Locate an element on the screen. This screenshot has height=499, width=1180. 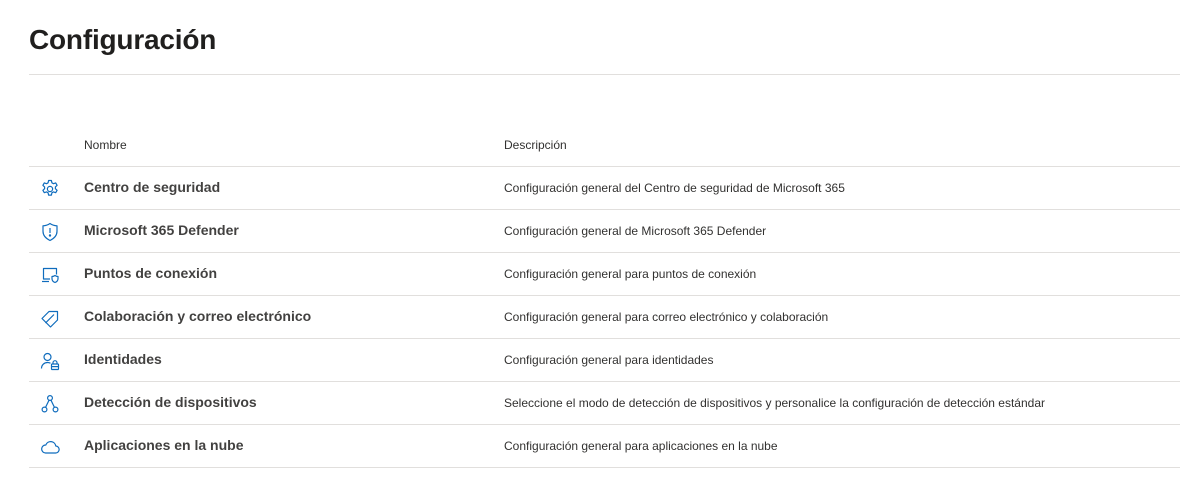
column-header-description: Descripción is located at coordinates (535, 145).